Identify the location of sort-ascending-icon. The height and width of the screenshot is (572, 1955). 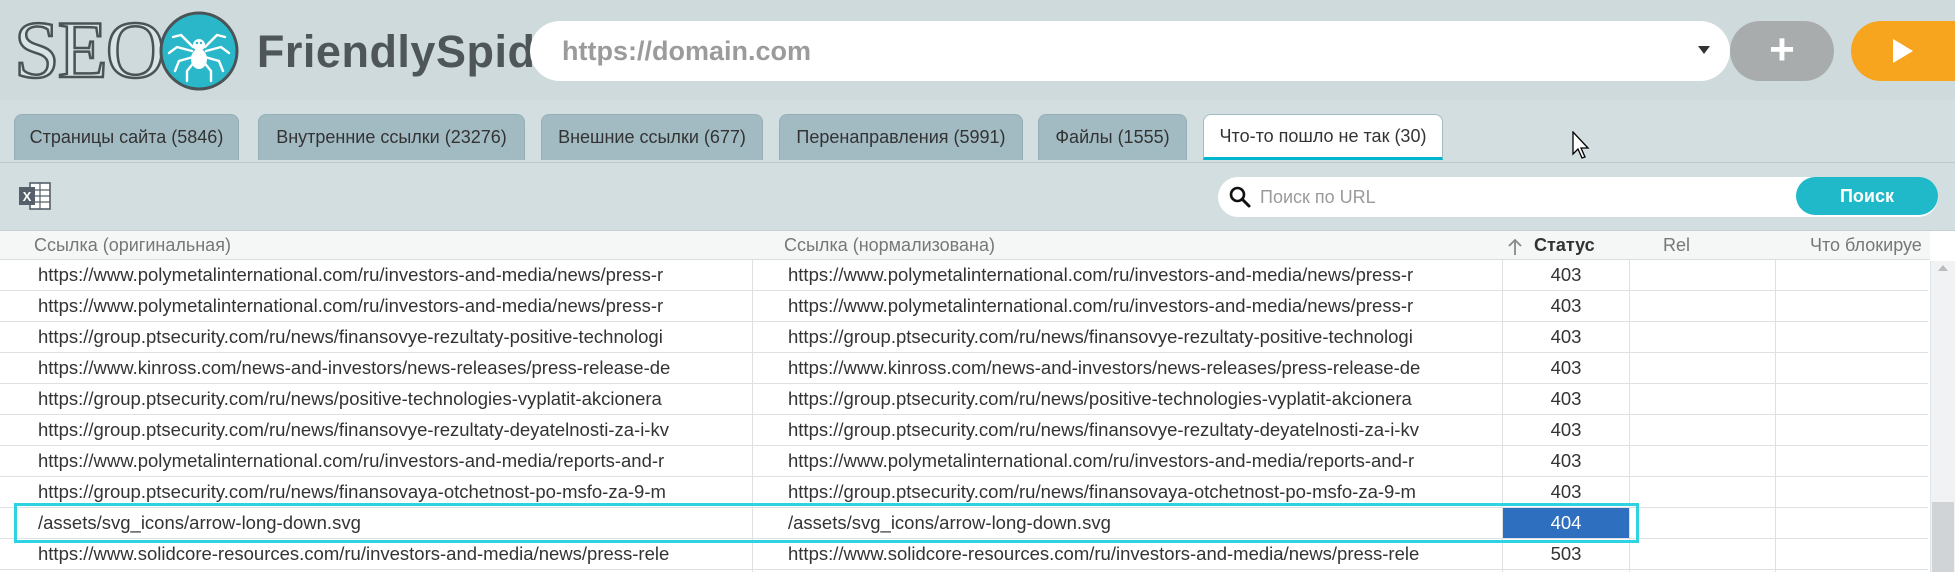
(1515, 246).